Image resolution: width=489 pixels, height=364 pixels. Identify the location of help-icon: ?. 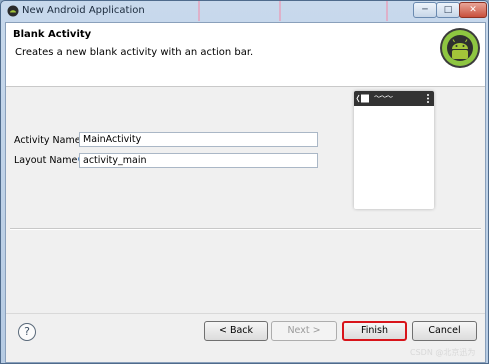
(27, 332).